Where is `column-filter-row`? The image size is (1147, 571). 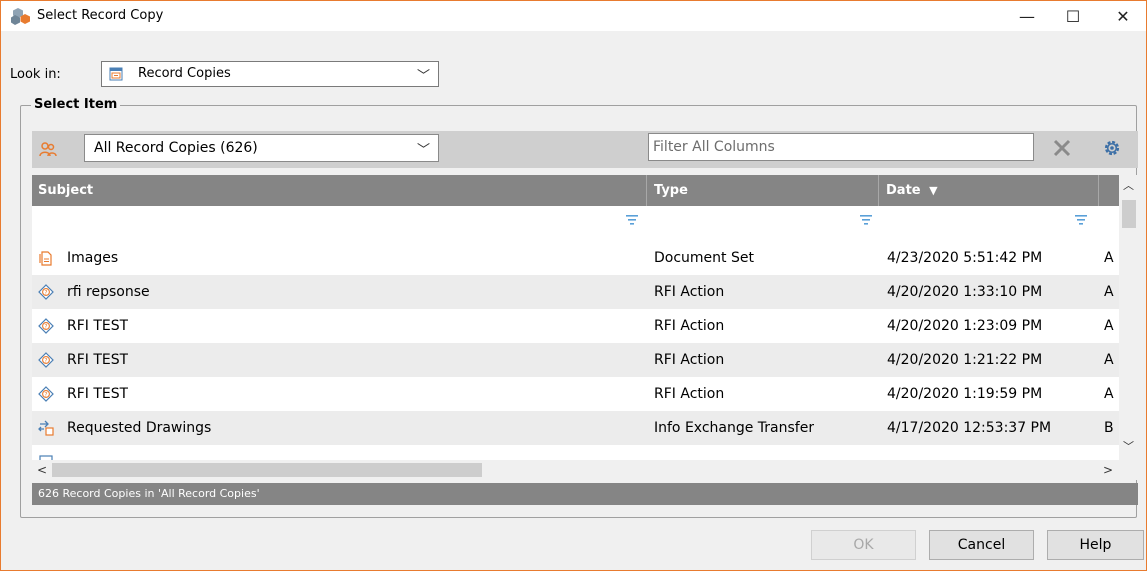 column-filter-row is located at coordinates (575, 220).